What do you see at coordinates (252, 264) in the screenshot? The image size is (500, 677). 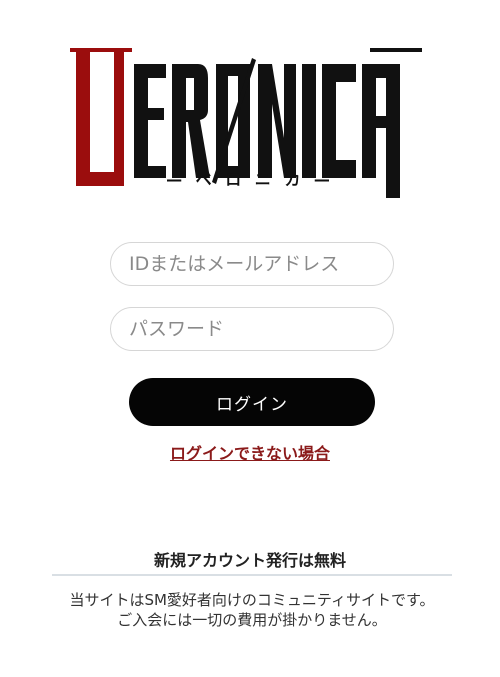 I see `id-or-email-input` at bounding box center [252, 264].